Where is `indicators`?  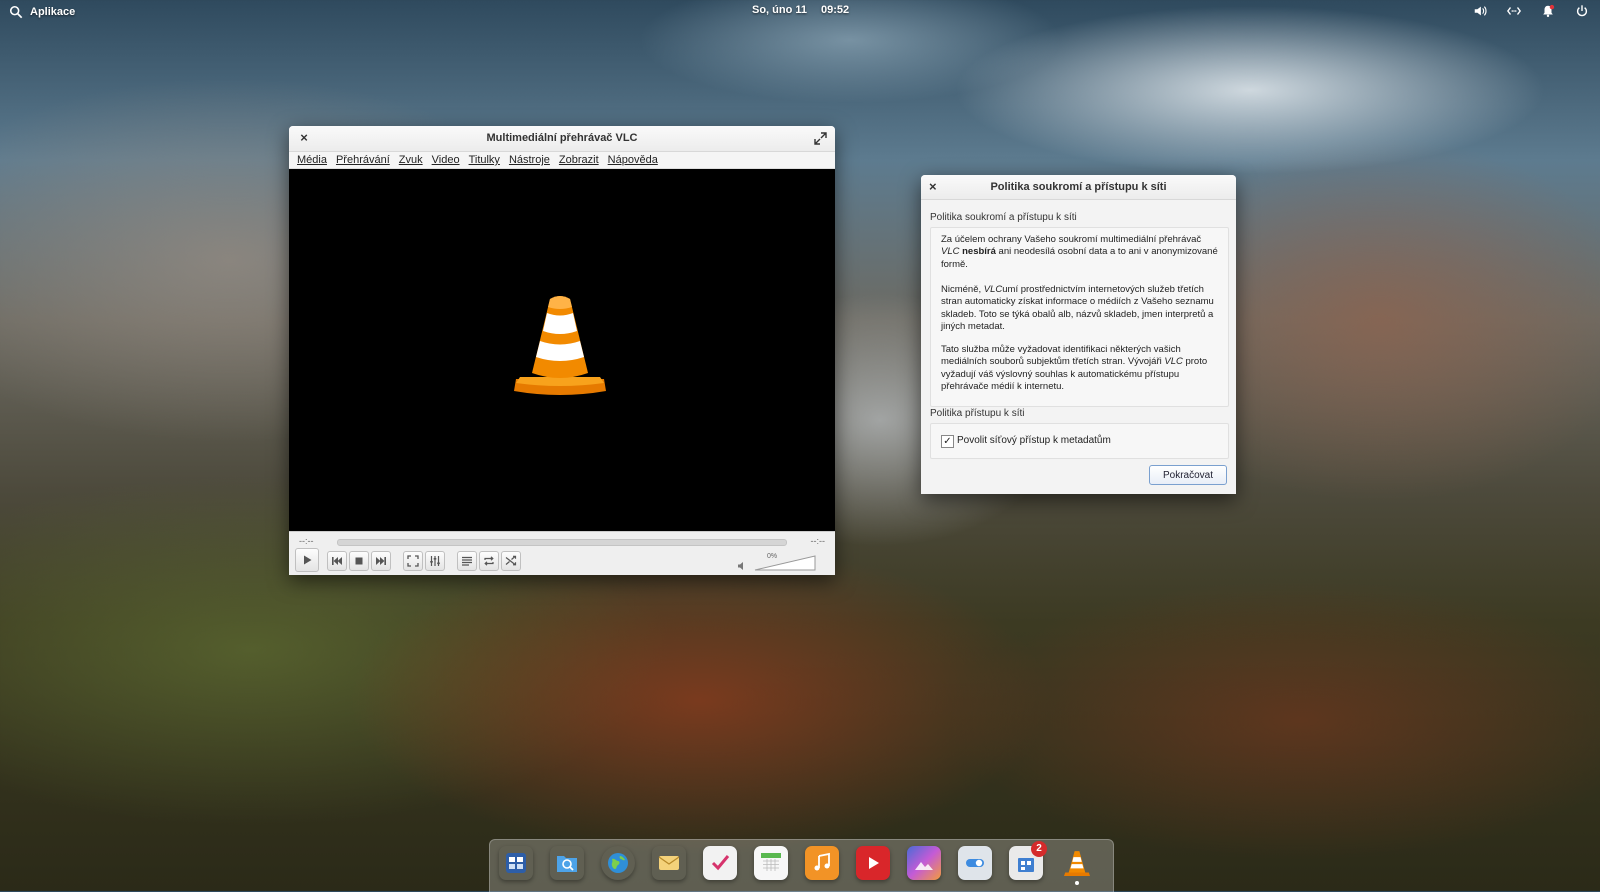 indicators is located at coordinates (1531, 11).